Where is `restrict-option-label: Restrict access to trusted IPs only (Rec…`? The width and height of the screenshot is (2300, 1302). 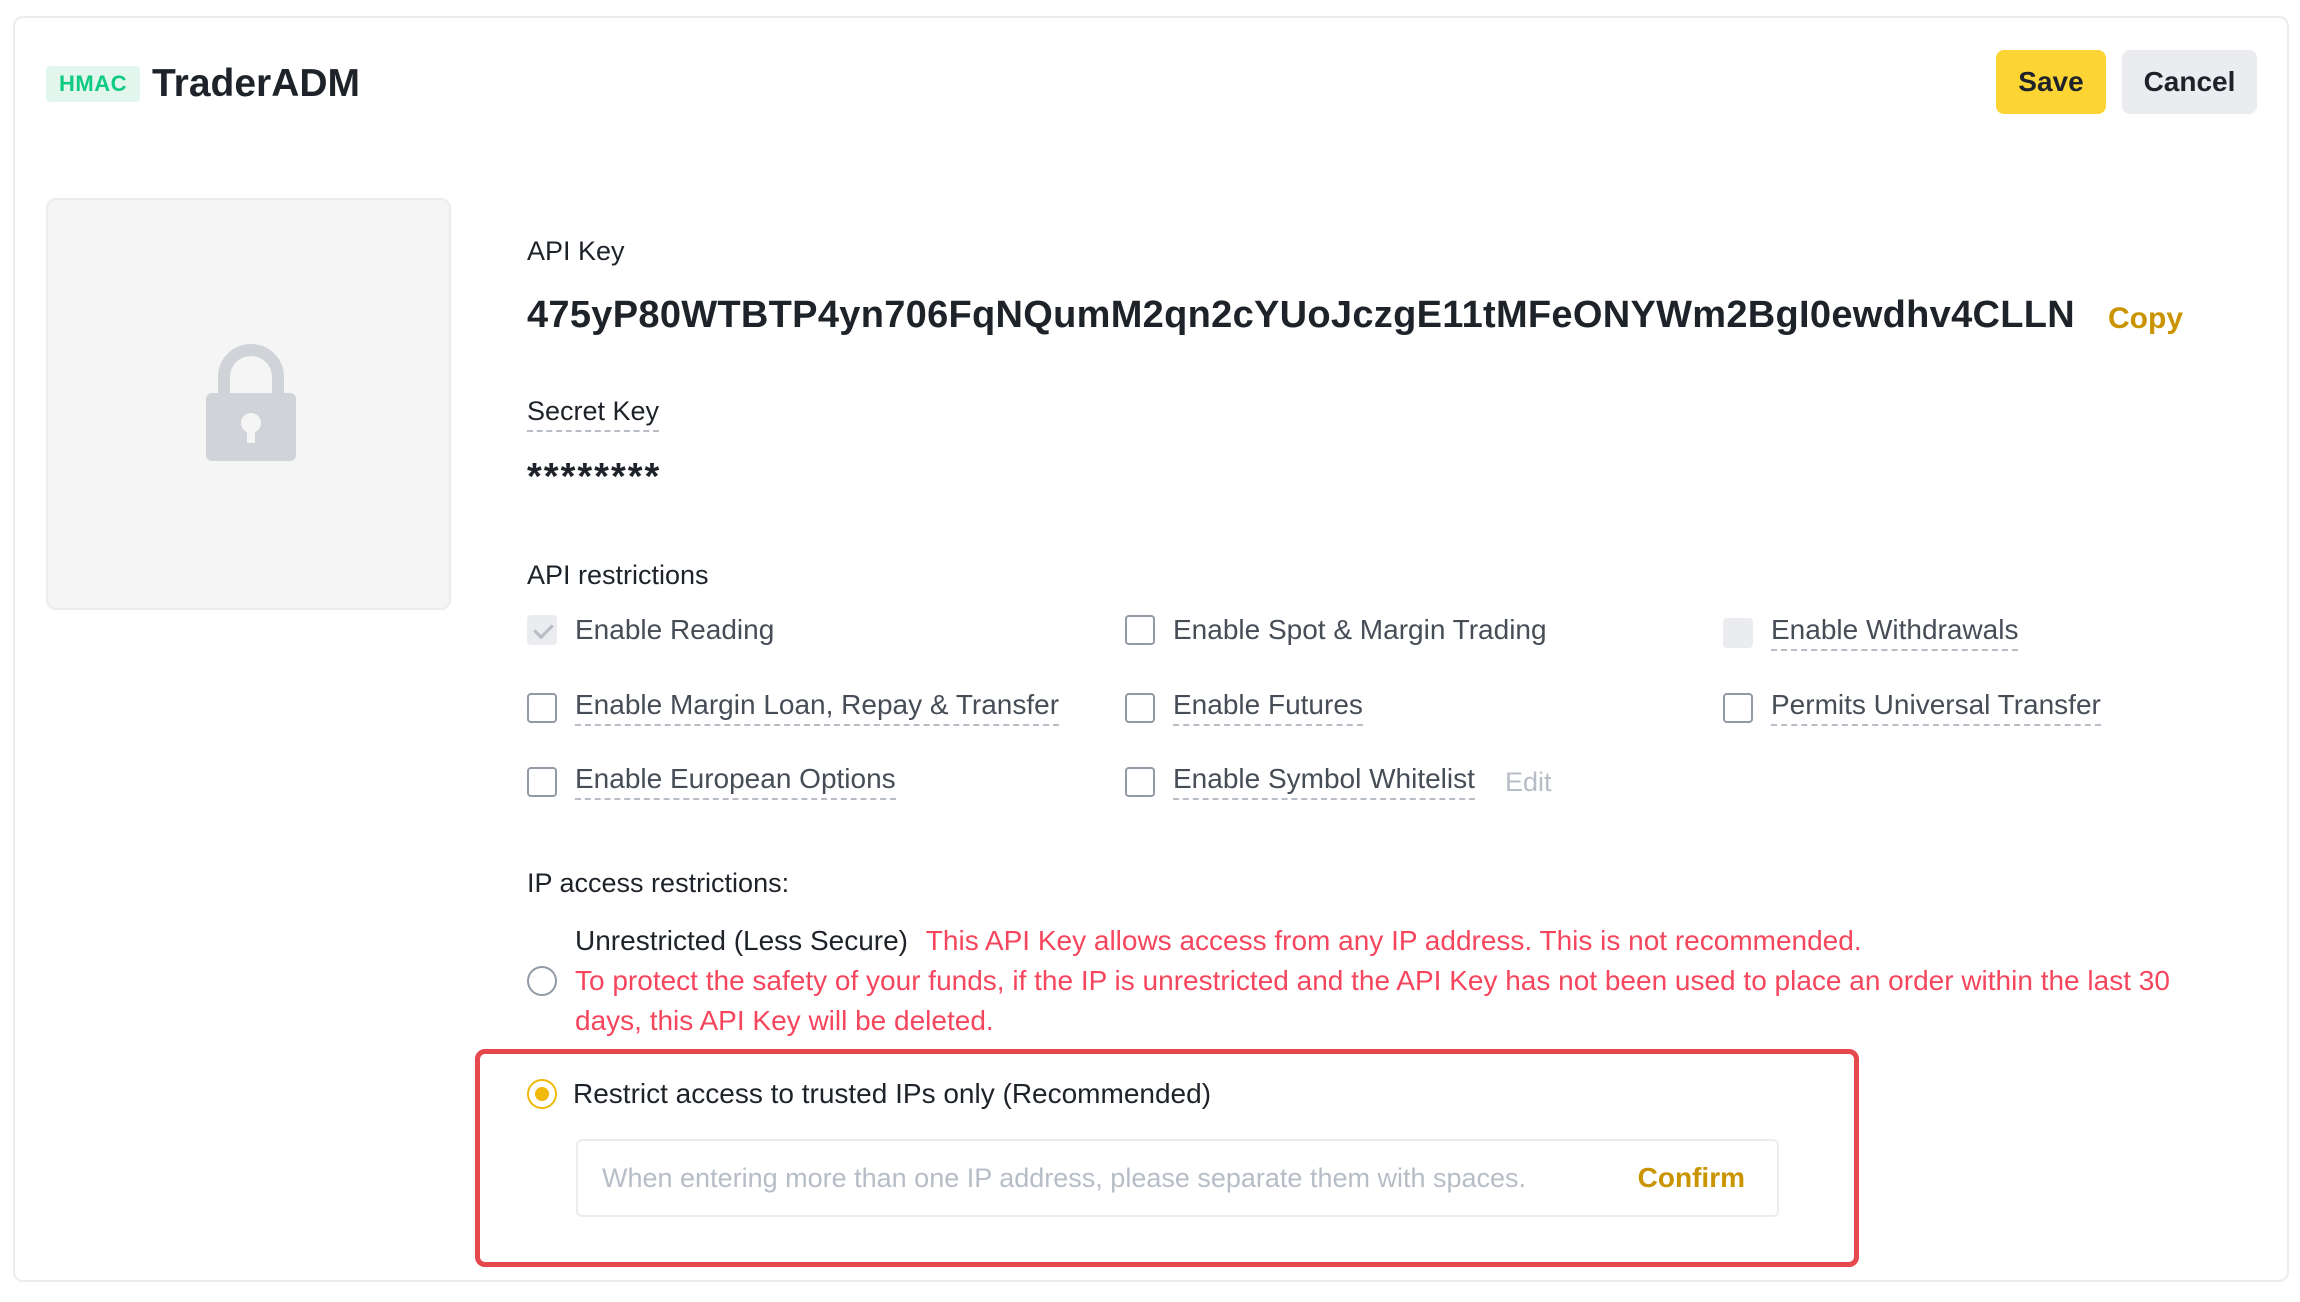
restrict-option-label: Restrict access to trusted IPs only (Rec… is located at coordinates (892, 1094).